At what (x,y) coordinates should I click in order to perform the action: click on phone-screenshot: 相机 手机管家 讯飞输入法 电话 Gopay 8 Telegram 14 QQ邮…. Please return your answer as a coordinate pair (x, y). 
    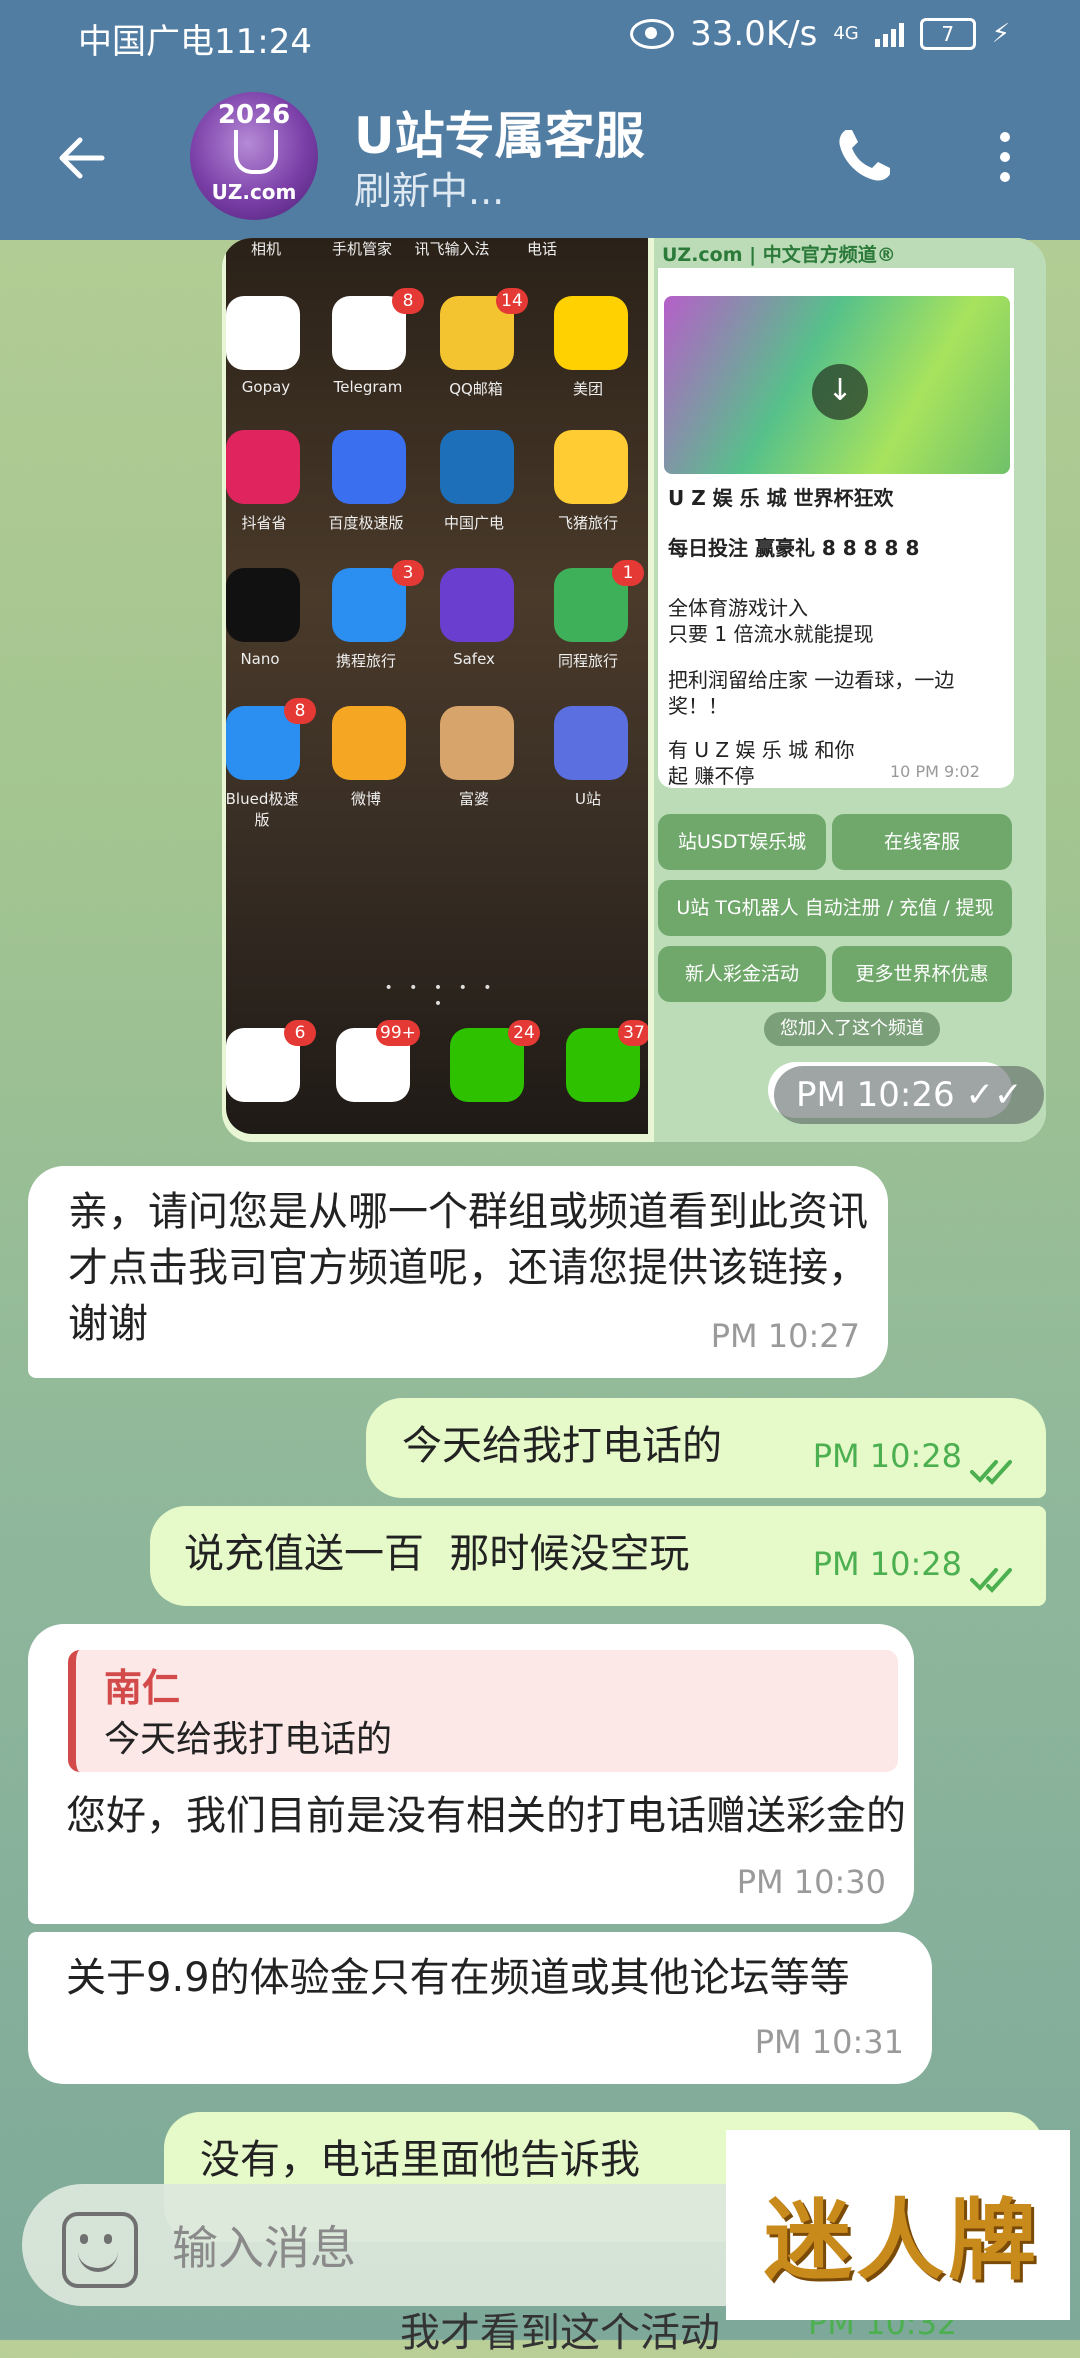
    Looking at the image, I should click on (437, 686).